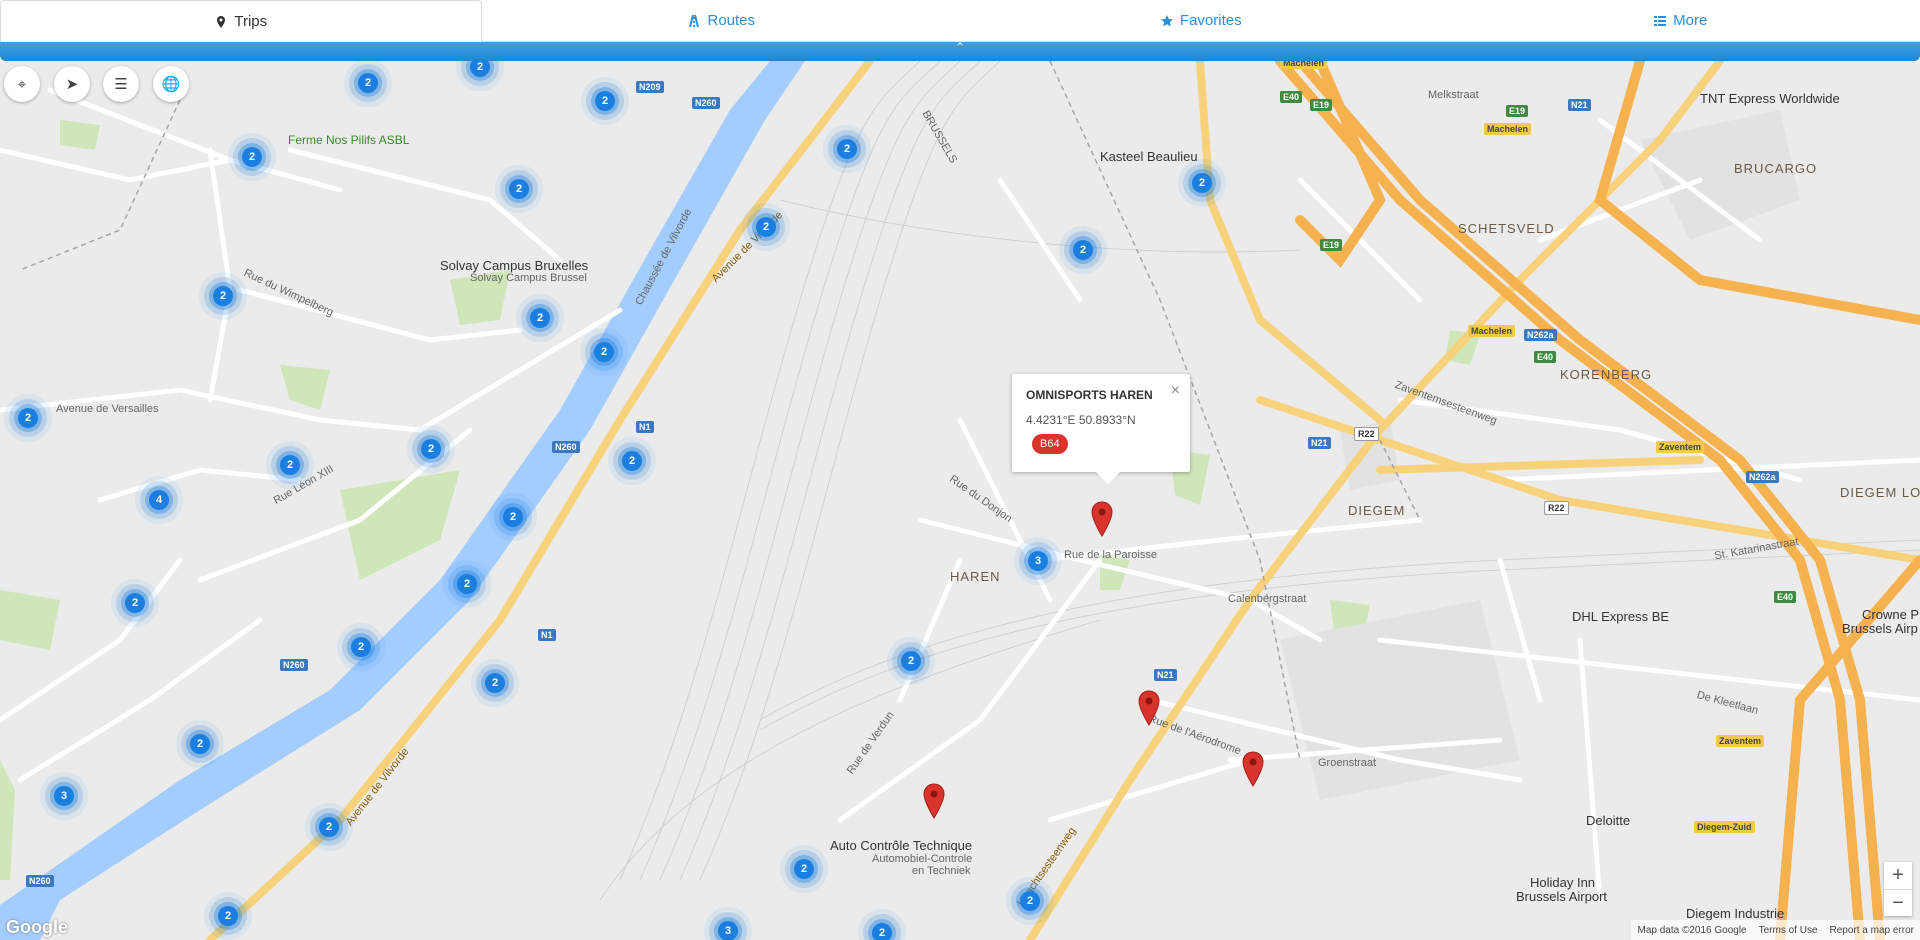 The width and height of the screenshot is (1920, 940). What do you see at coordinates (1210, 20) in the screenshot?
I see `tab-favorites-label: Favorites` at bounding box center [1210, 20].